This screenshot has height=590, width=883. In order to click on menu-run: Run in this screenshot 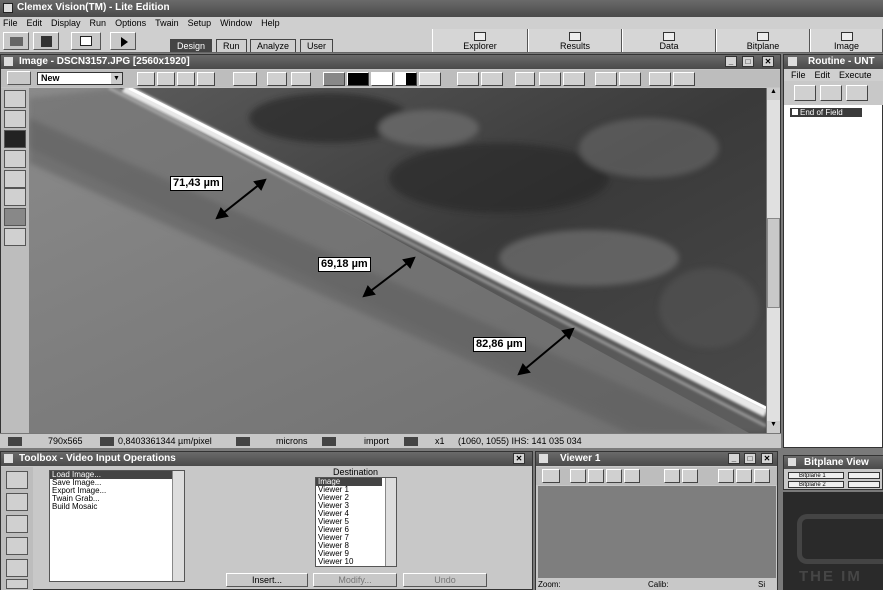, I will do `click(98, 23)`.